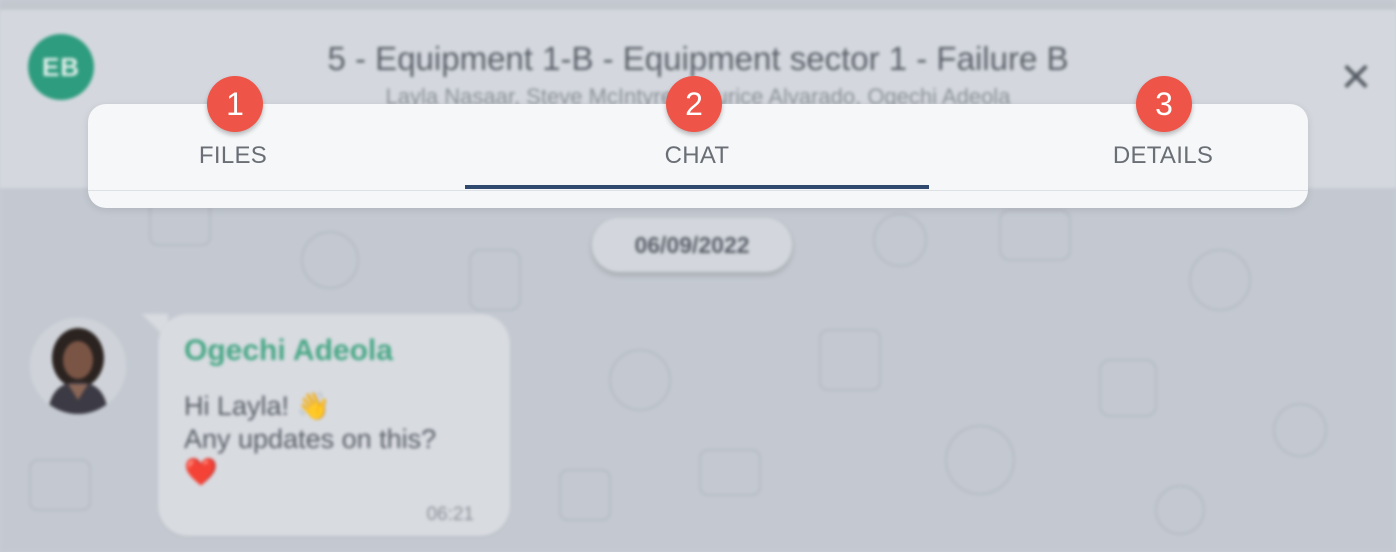 This screenshot has height=552, width=1396. Describe the element at coordinates (233, 155) in the screenshot. I see `tab-label: FILES` at that location.